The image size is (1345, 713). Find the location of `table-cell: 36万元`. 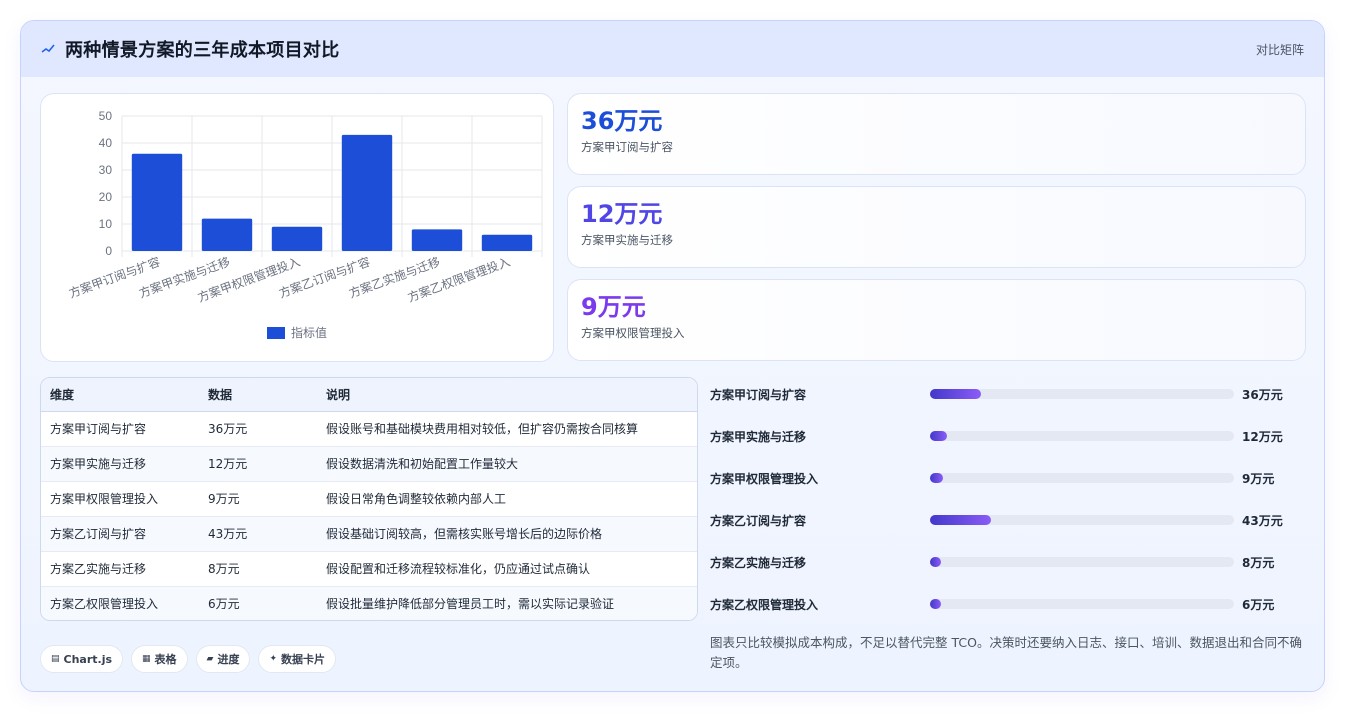

table-cell: 36万元 is located at coordinates (258, 429).